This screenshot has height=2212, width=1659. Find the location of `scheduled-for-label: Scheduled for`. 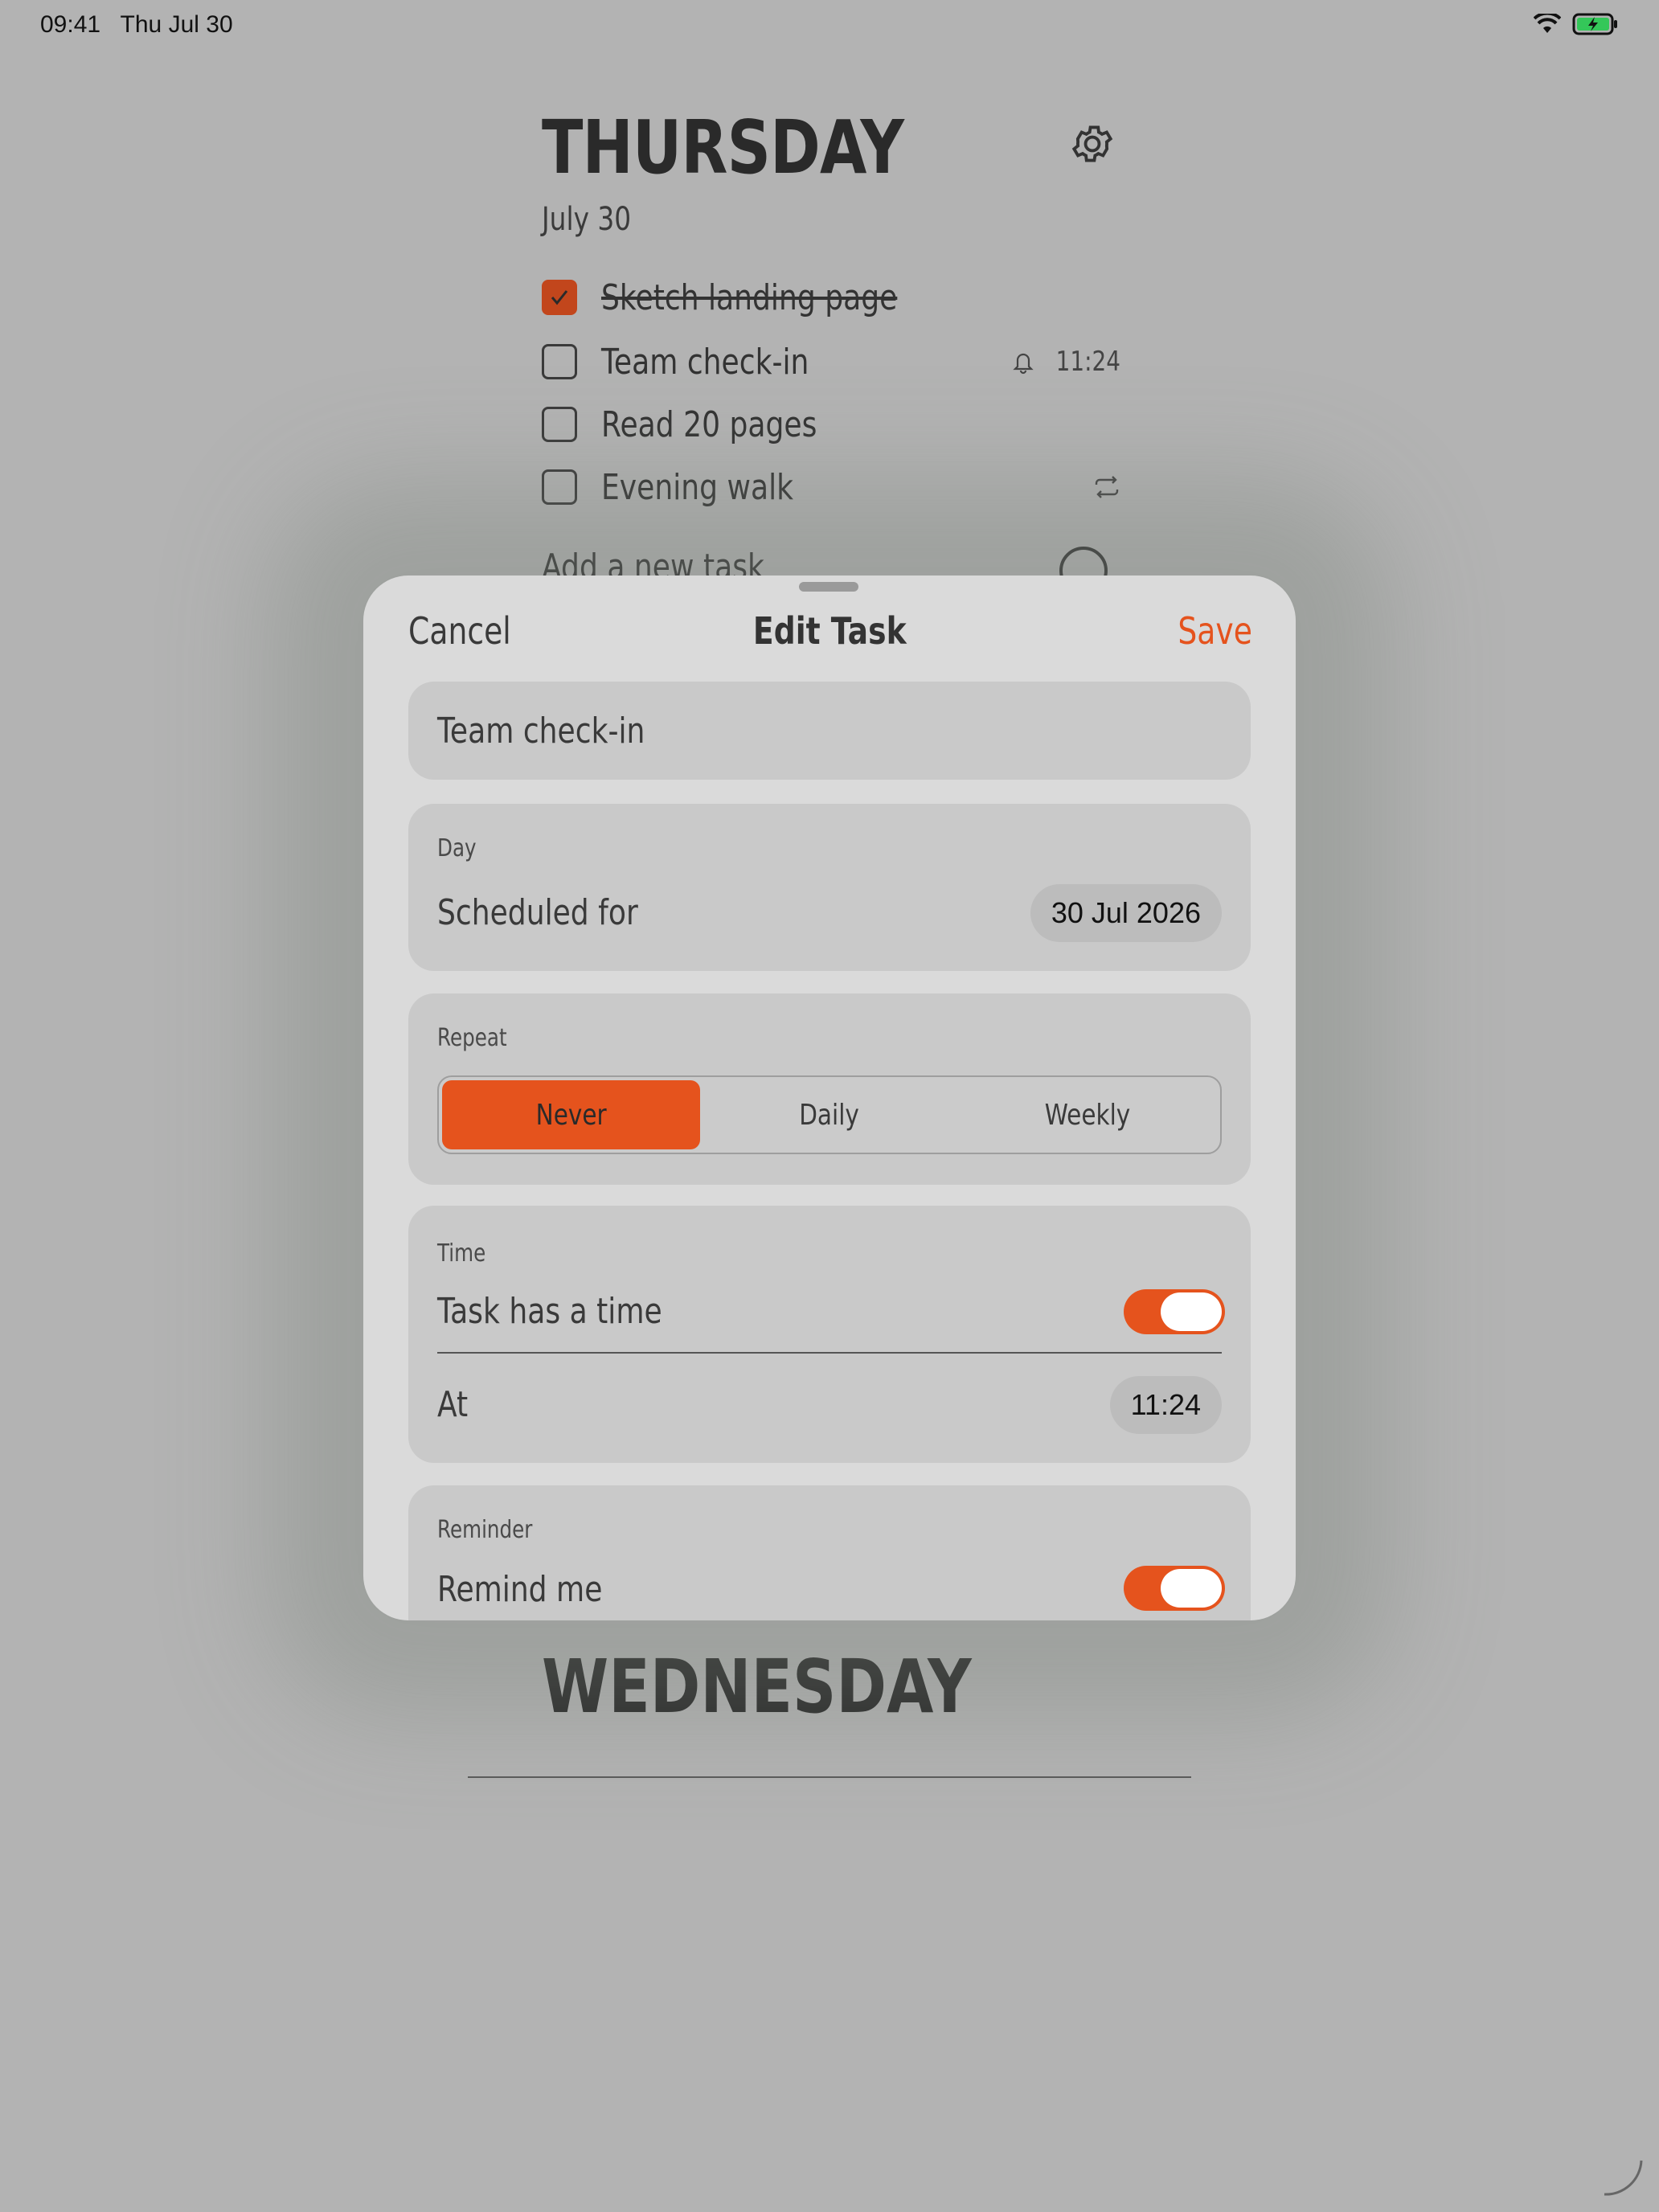

scheduled-for-label: Scheduled for is located at coordinates (537, 912).